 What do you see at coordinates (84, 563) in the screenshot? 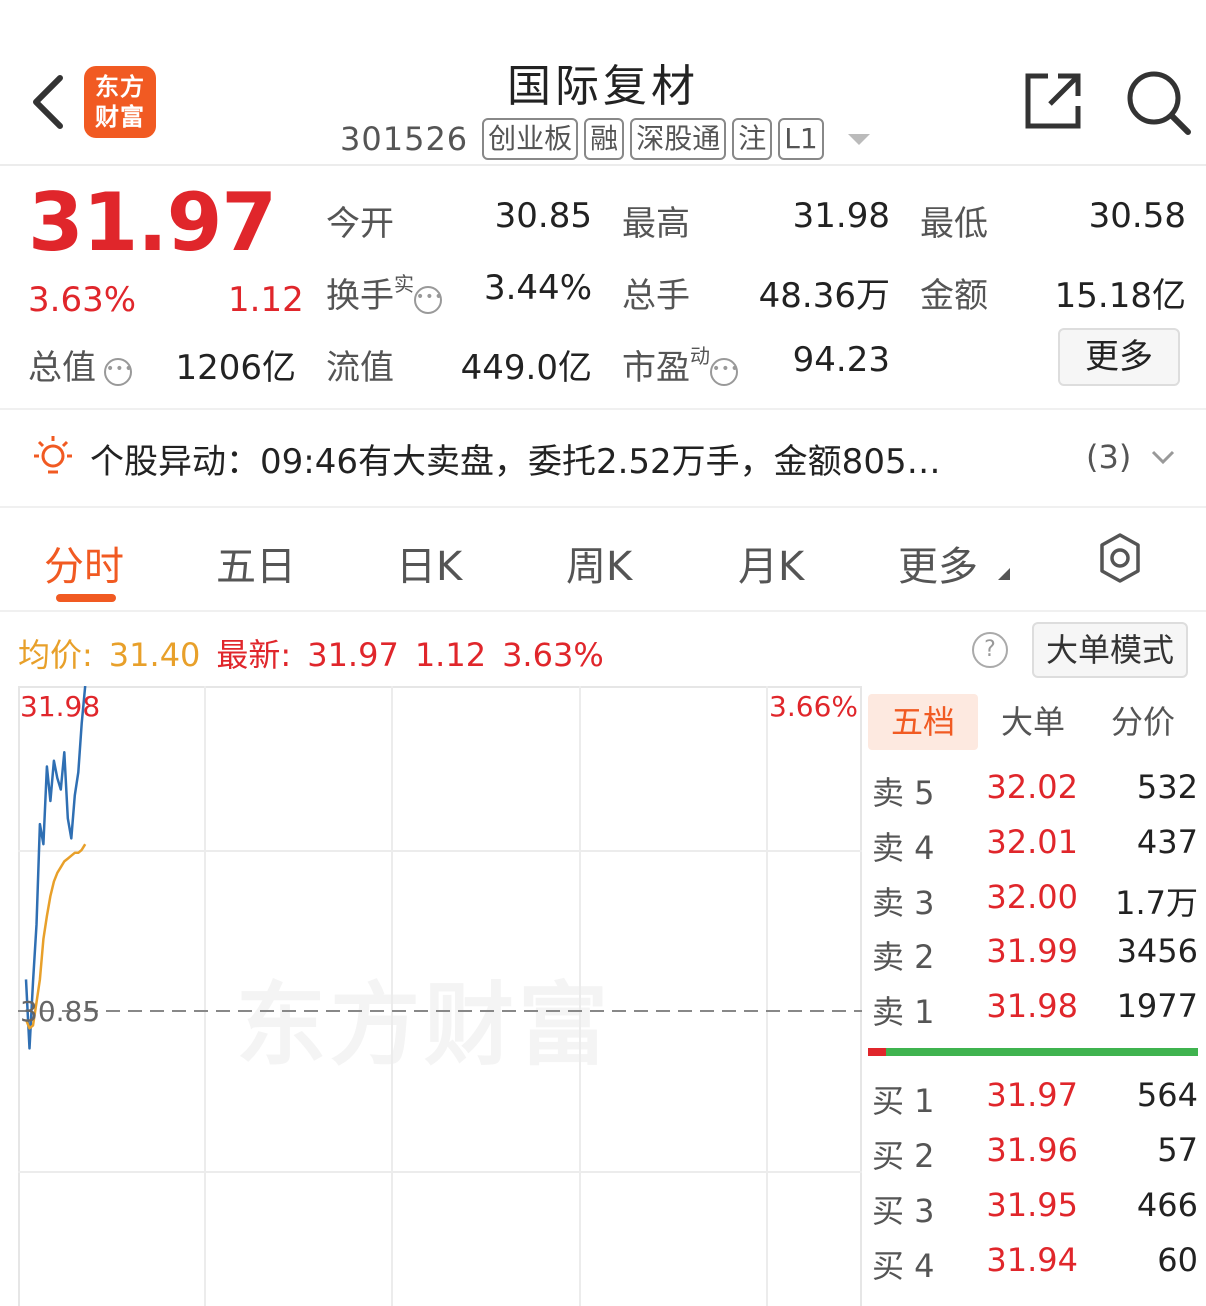
I see `tab-intraday: 分时` at bounding box center [84, 563].